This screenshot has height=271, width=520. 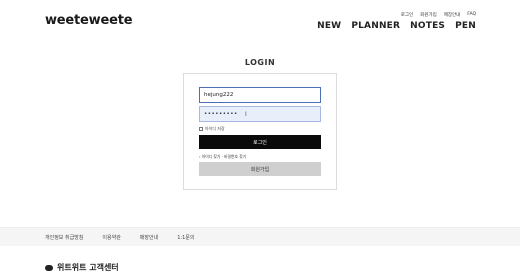 What do you see at coordinates (185, 237) in the screenshot?
I see `footer-link-inquiry: 1:1문의` at bounding box center [185, 237].